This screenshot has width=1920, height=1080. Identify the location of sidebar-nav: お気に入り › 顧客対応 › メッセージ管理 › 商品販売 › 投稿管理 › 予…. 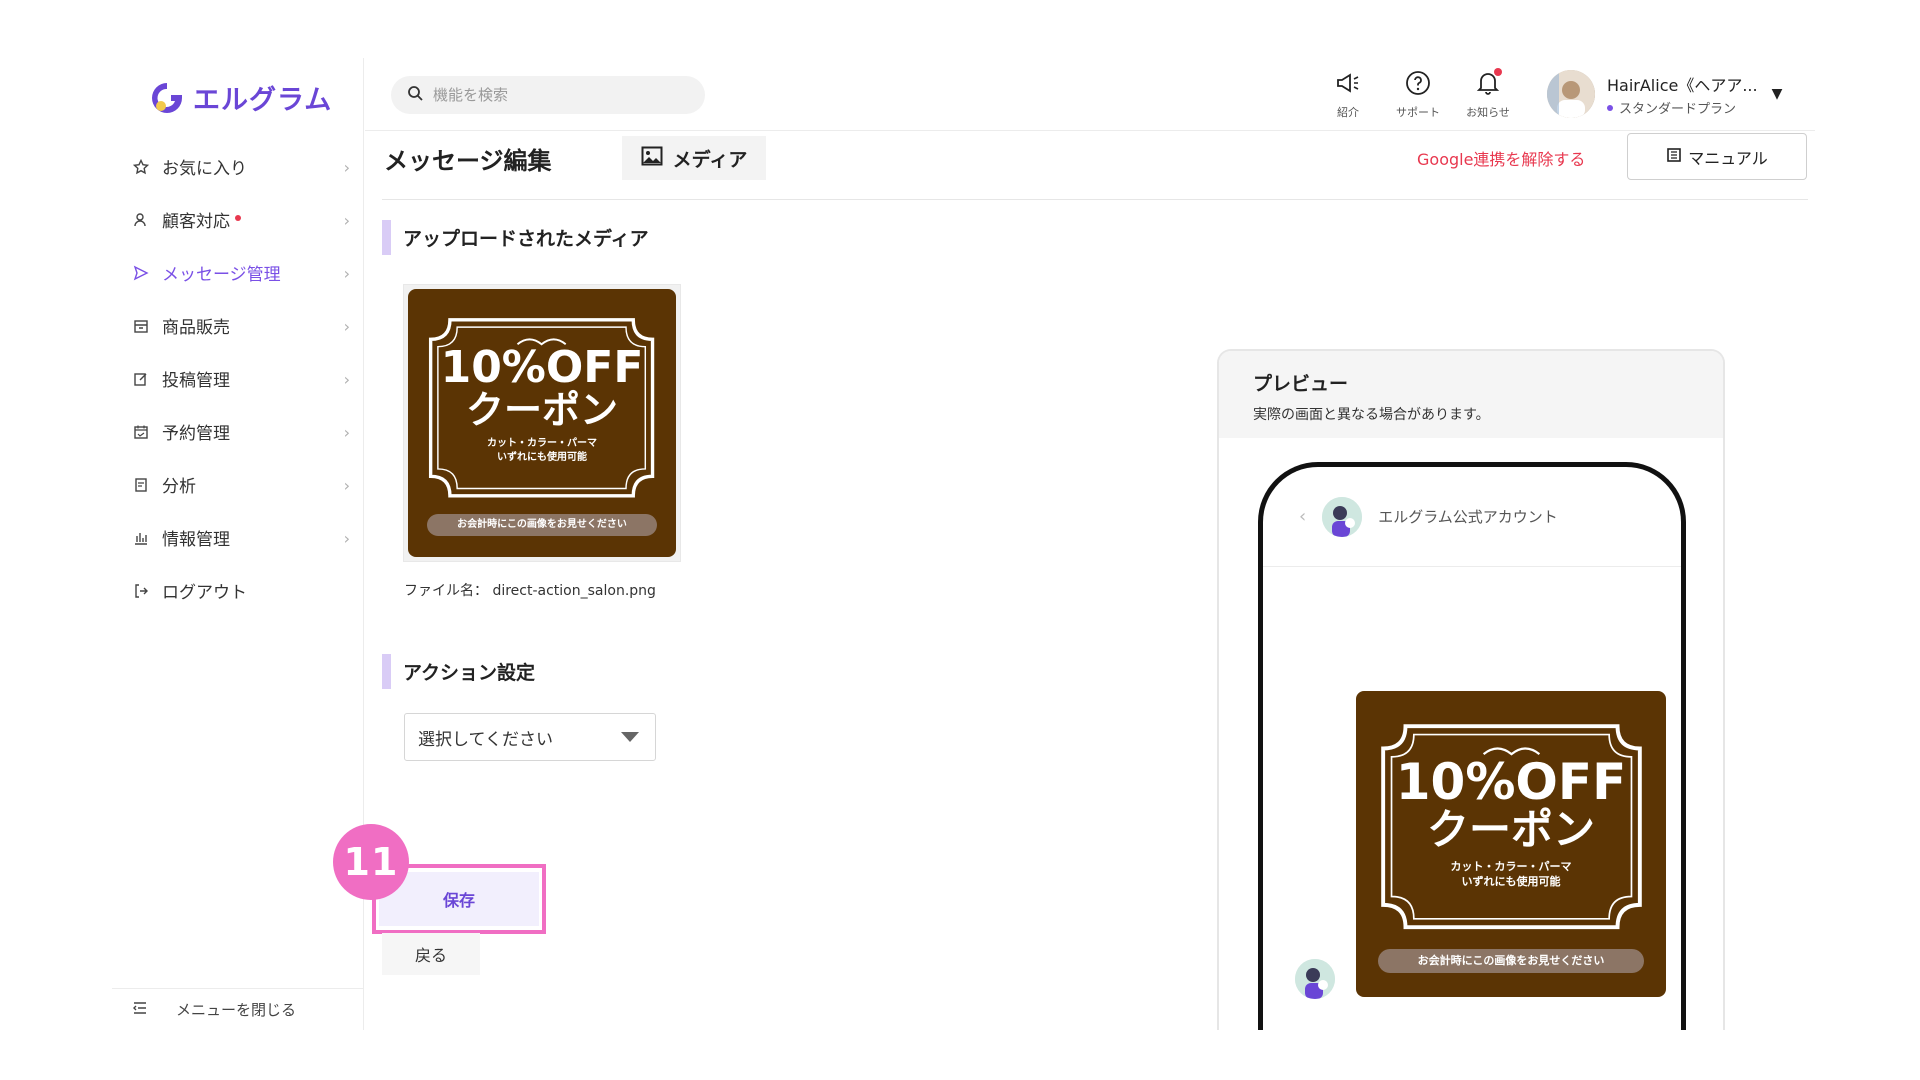
(238, 378).